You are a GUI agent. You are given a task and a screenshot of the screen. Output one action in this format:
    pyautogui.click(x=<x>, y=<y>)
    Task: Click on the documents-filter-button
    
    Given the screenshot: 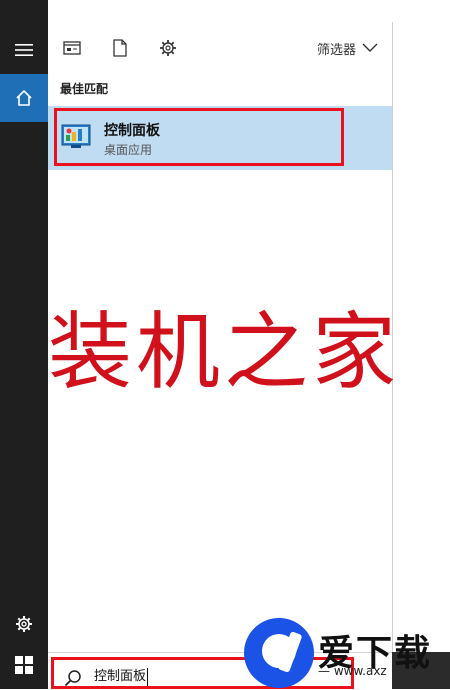 What is the action you would take?
    pyautogui.click(x=120, y=48)
    